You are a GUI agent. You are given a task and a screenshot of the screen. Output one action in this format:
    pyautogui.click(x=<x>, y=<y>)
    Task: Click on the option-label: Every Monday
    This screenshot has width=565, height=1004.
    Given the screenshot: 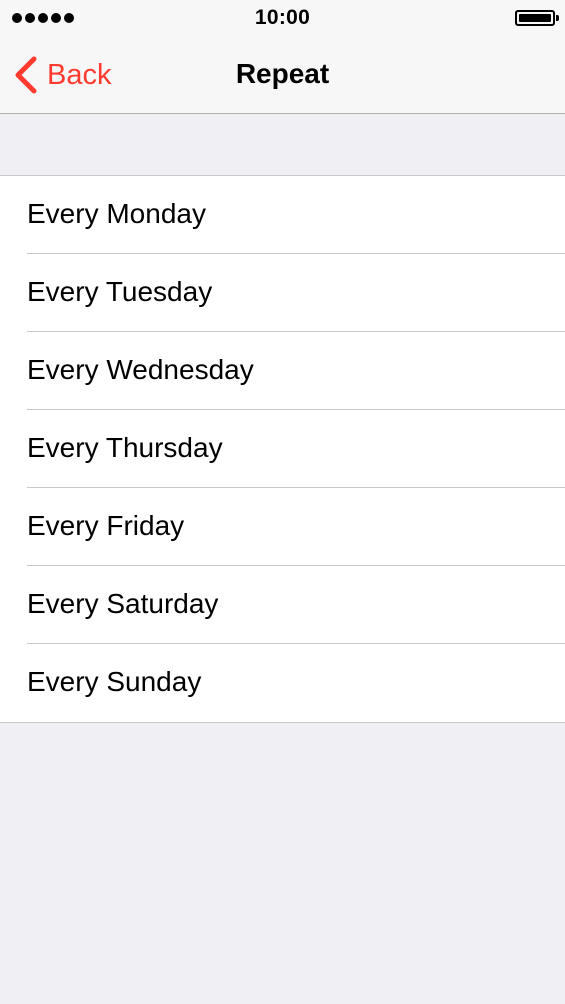 What is the action you would take?
    pyautogui.click(x=116, y=213)
    